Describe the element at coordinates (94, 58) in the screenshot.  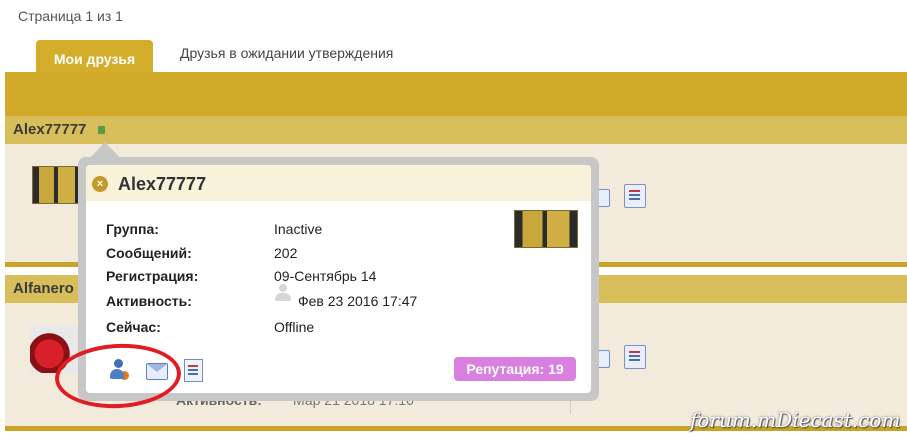
I see `tab-my-friends: Мои друзья` at that location.